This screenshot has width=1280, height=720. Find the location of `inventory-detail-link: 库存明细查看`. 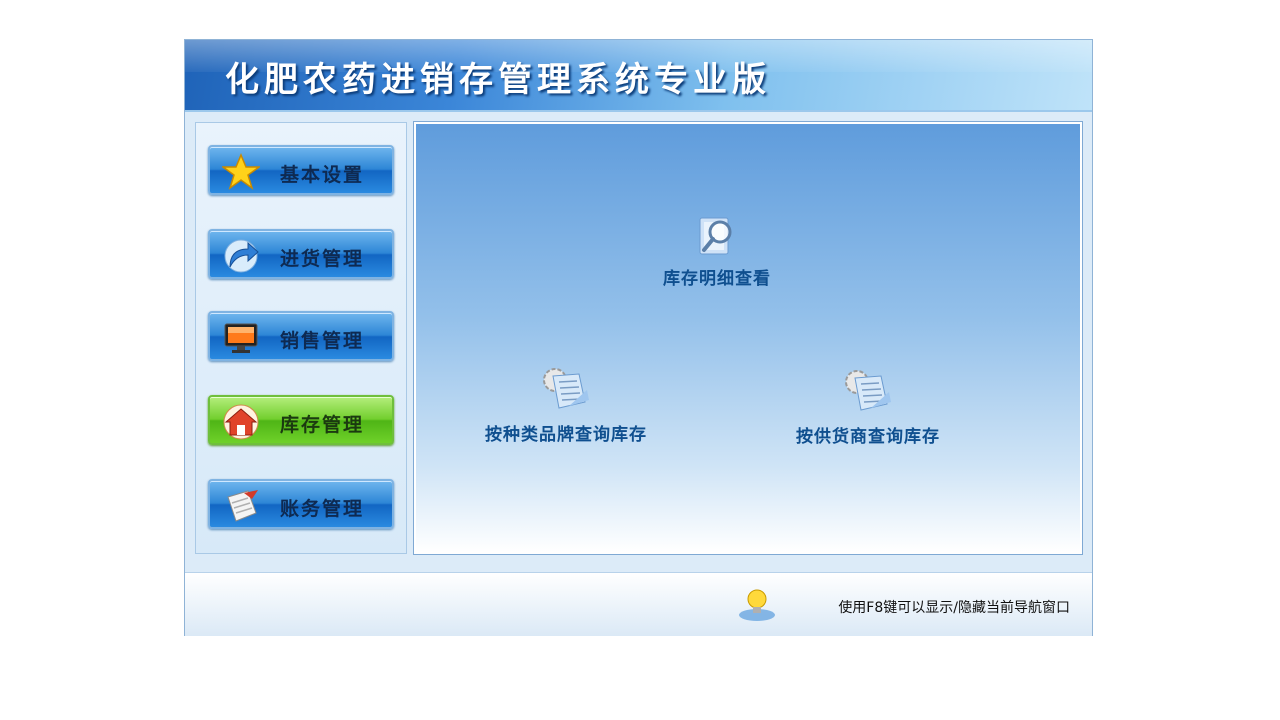

inventory-detail-link: 库存明细查看 is located at coordinates (717, 249).